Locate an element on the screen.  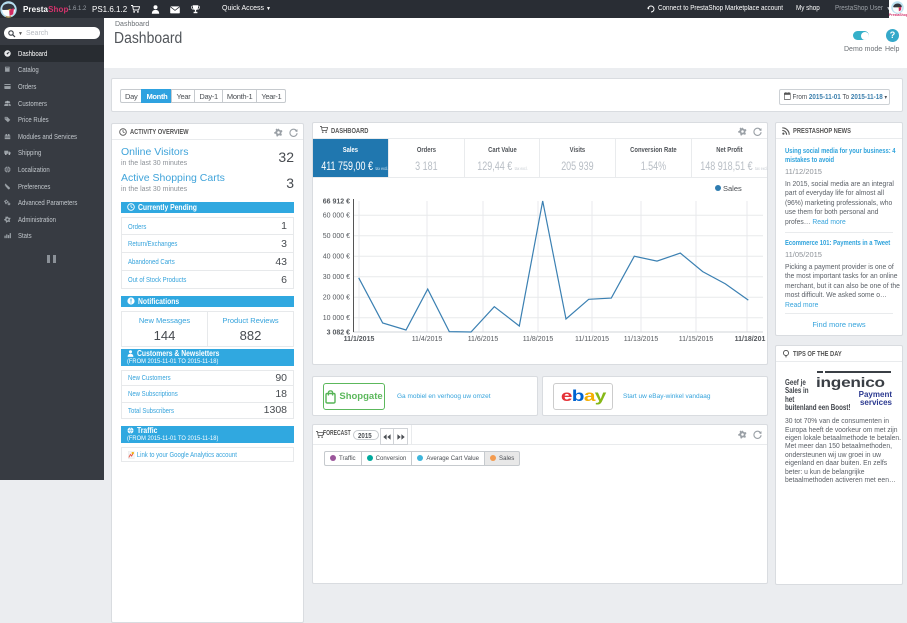
svg-text: 40 000 € is located at coordinates (336, 257).